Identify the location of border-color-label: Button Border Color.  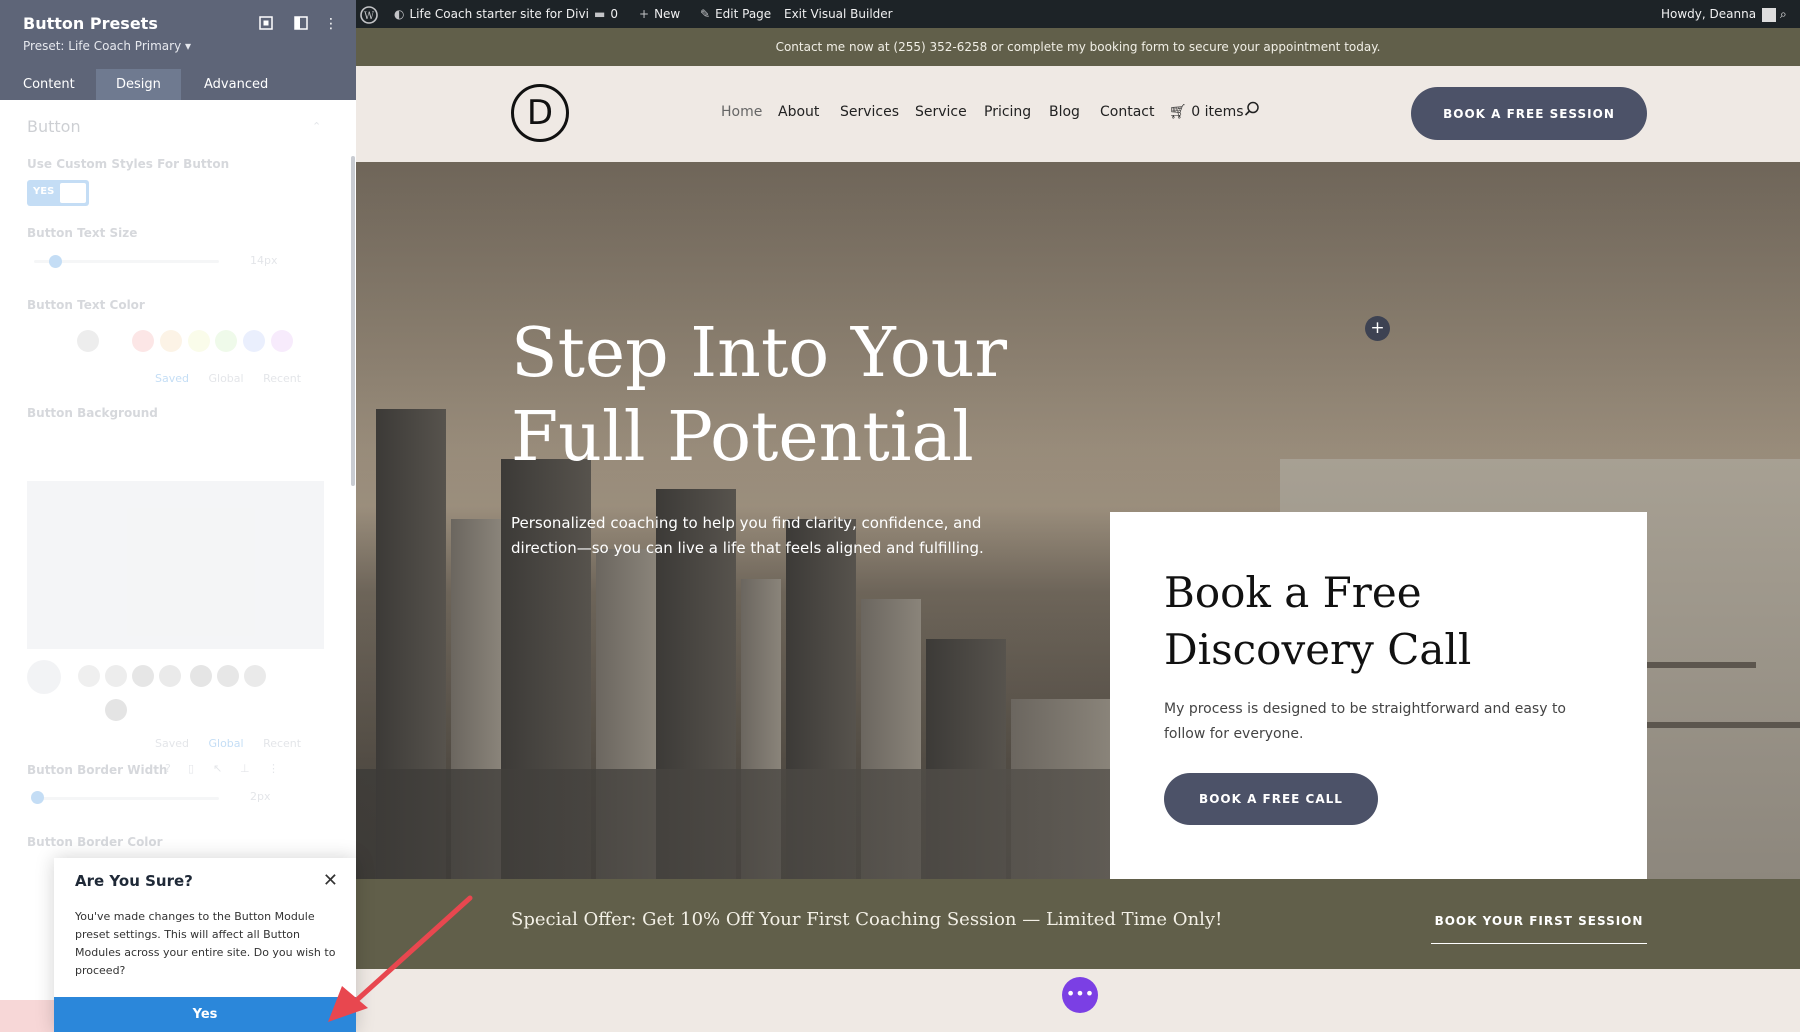
(95, 842).